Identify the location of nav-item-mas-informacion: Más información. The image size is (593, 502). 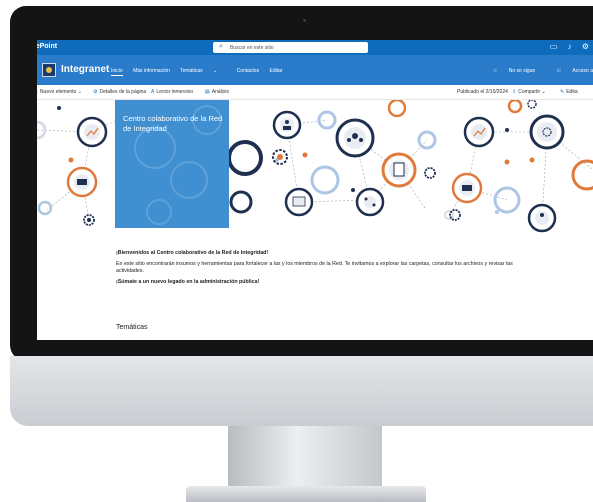
(151, 71).